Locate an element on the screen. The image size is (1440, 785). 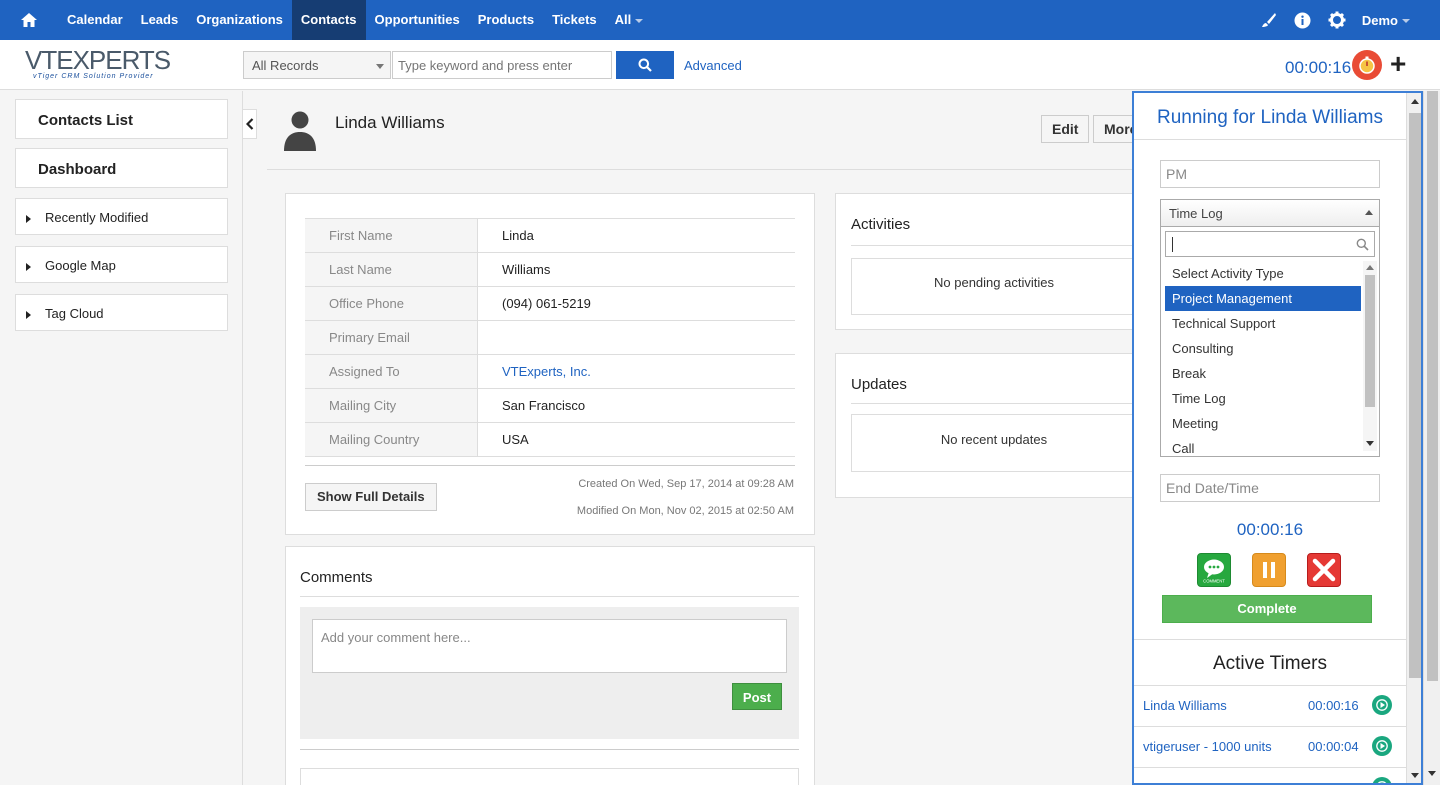
advanced-search-link: Advanced is located at coordinates (713, 65).